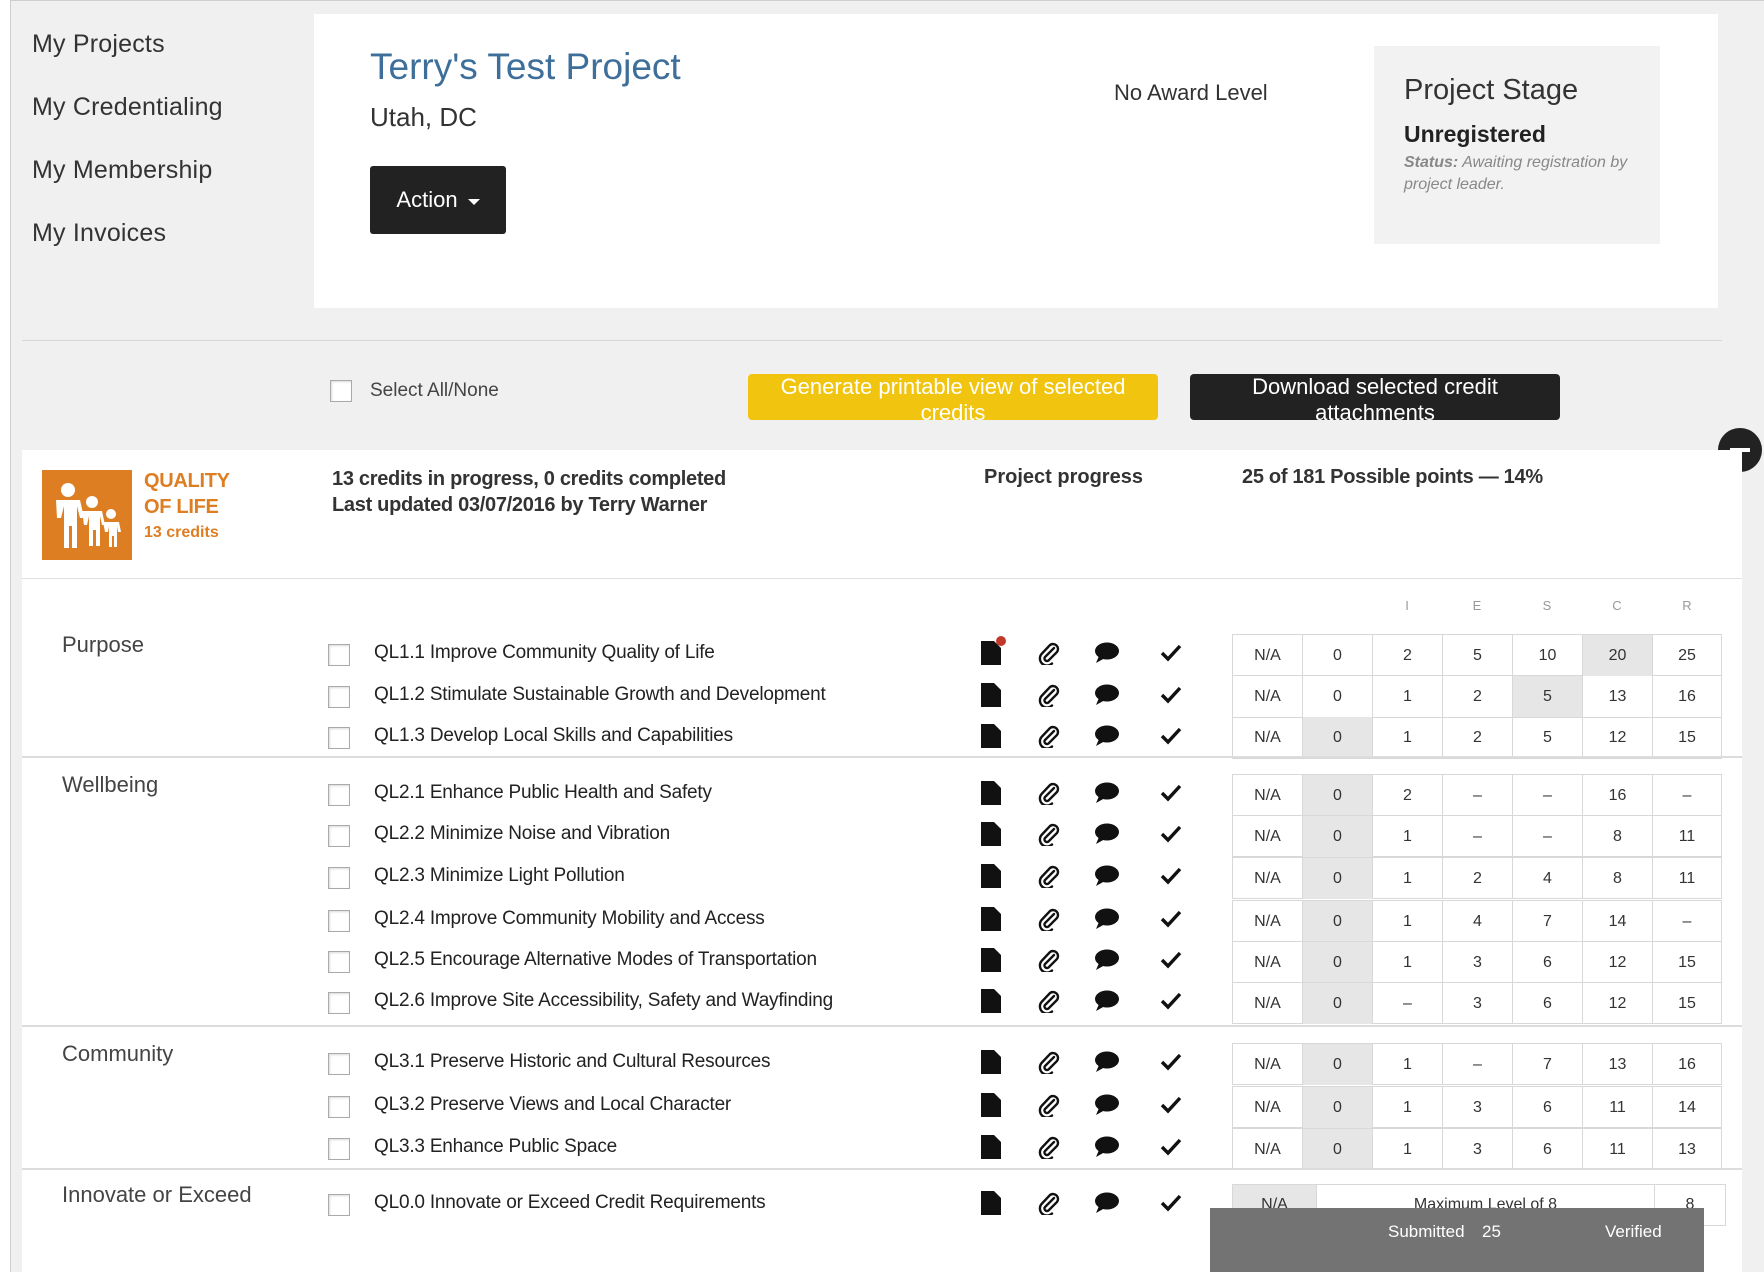 The width and height of the screenshot is (1764, 1272). Describe the element at coordinates (525, 67) in the screenshot. I see `project-title: Terry's Test Project` at that location.